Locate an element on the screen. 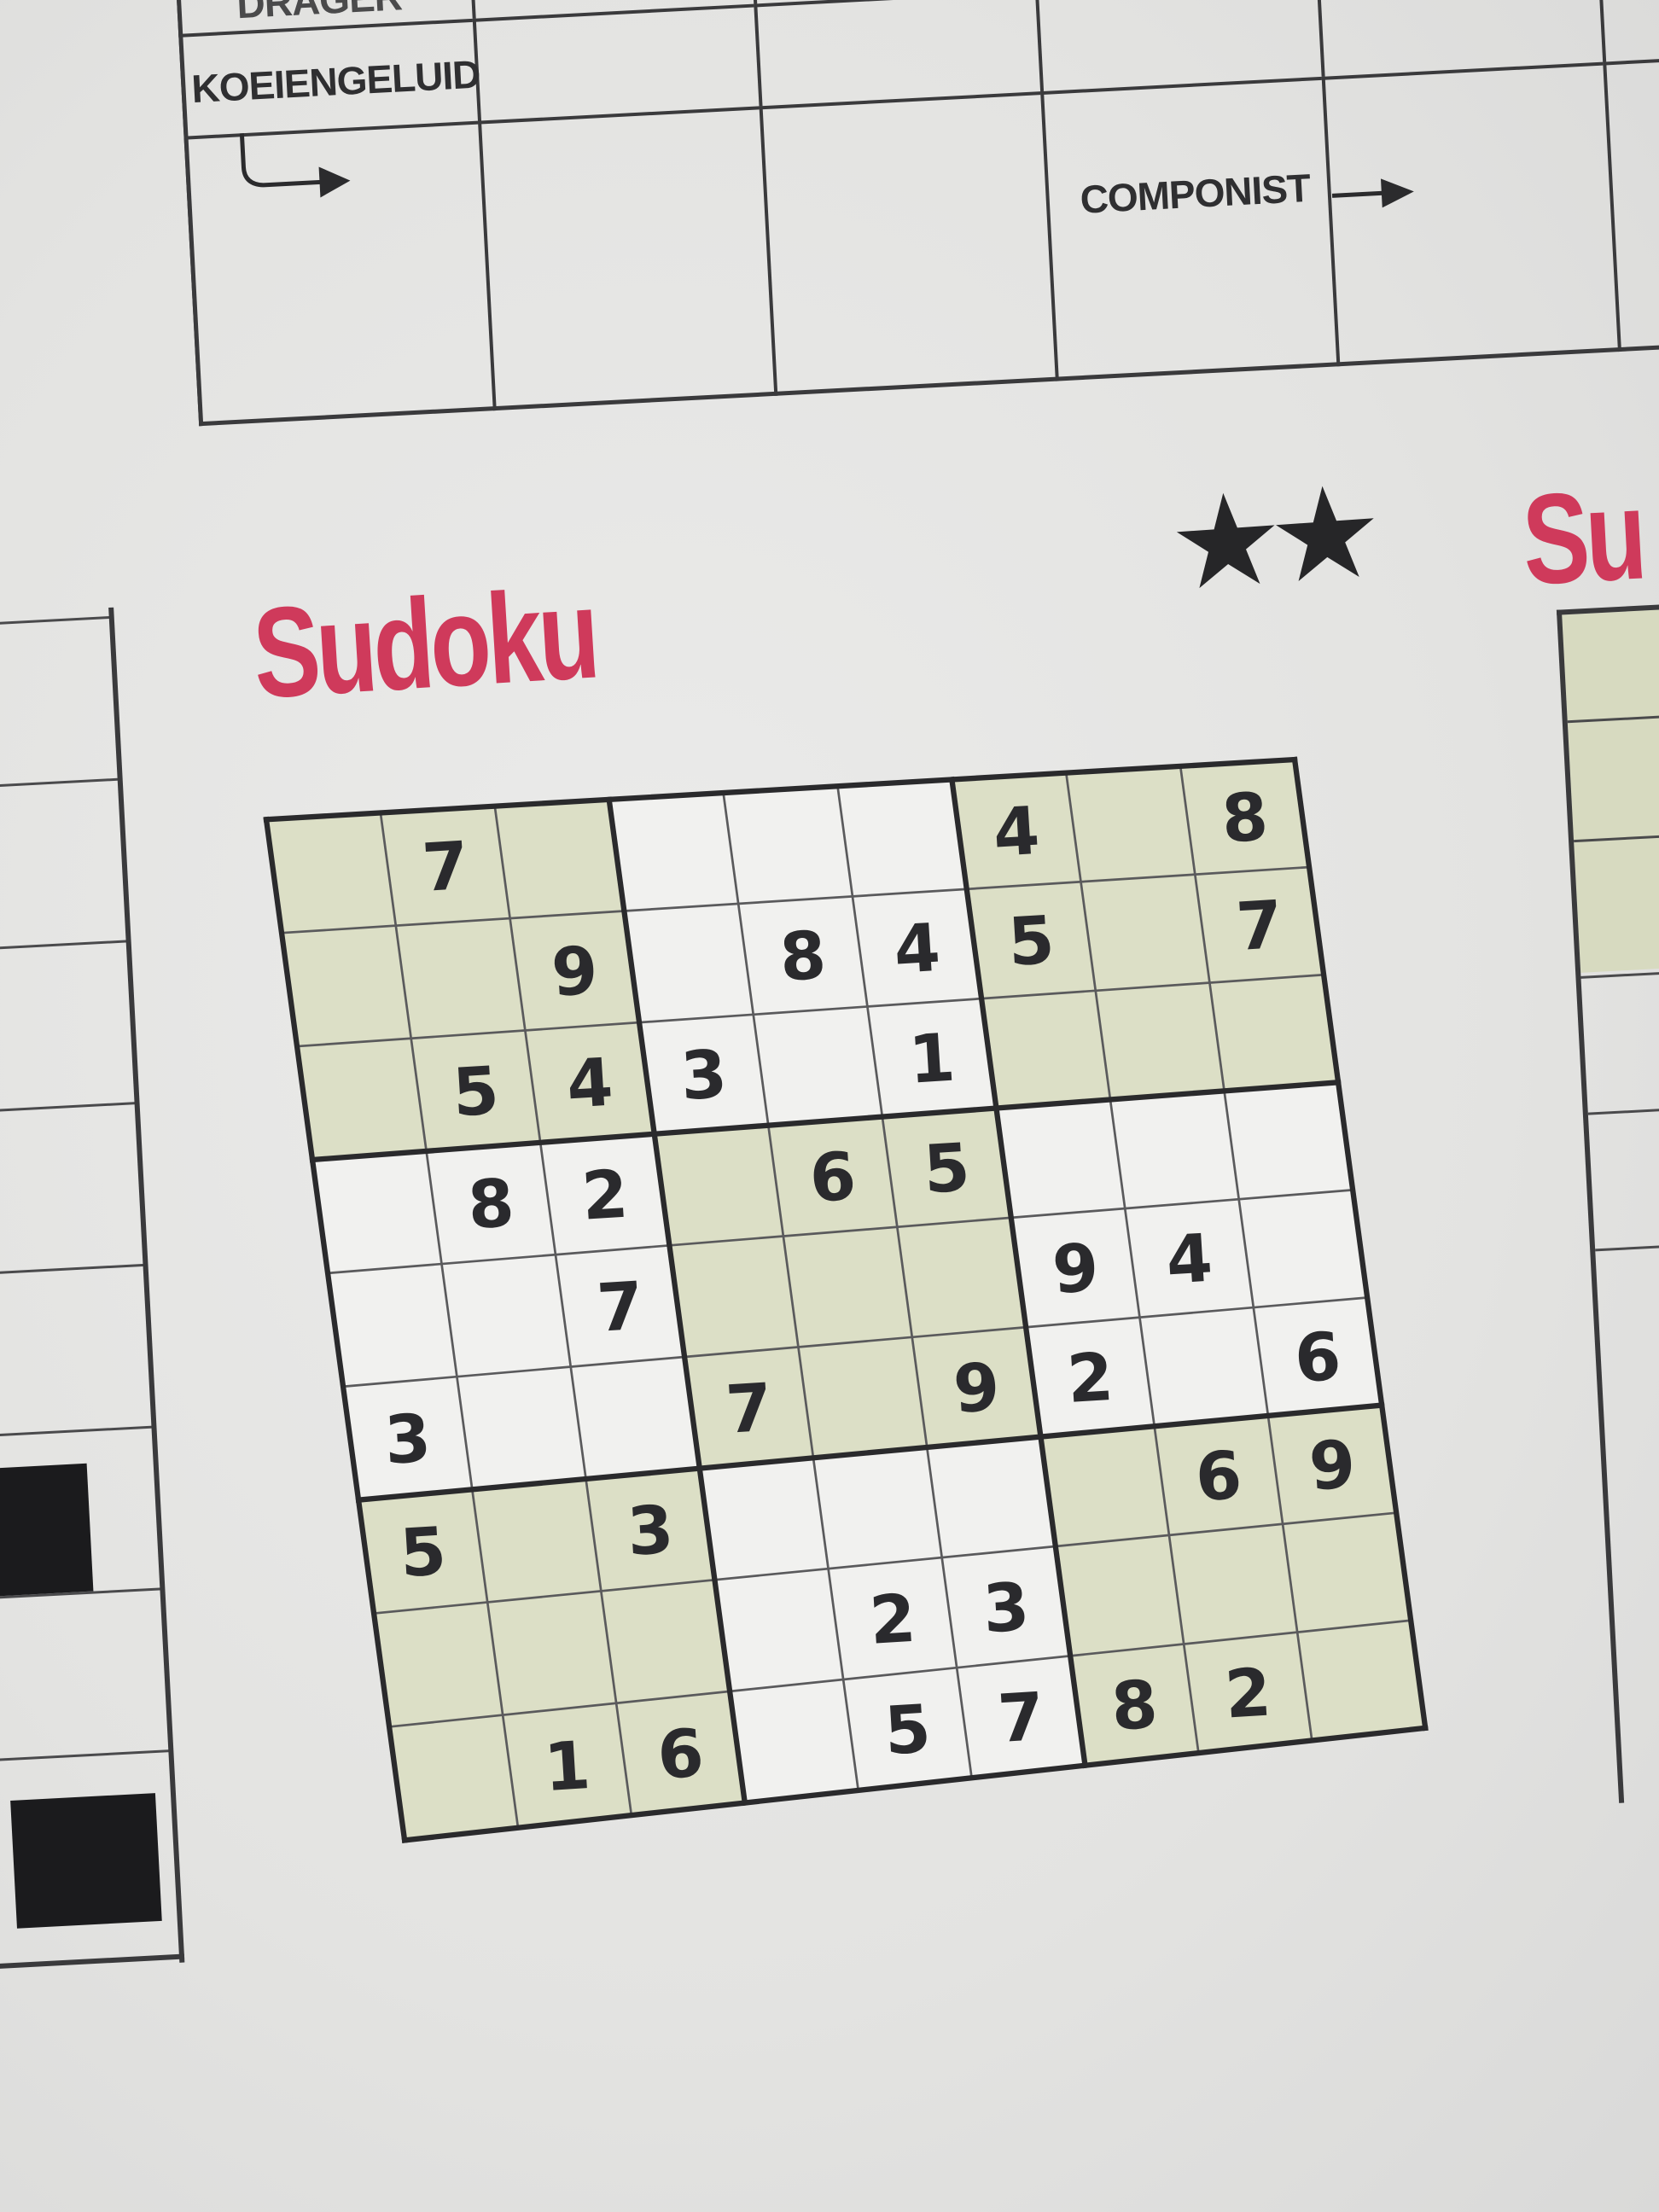  right-puzzle-fragment: Su is located at coordinates (1589, 1125).